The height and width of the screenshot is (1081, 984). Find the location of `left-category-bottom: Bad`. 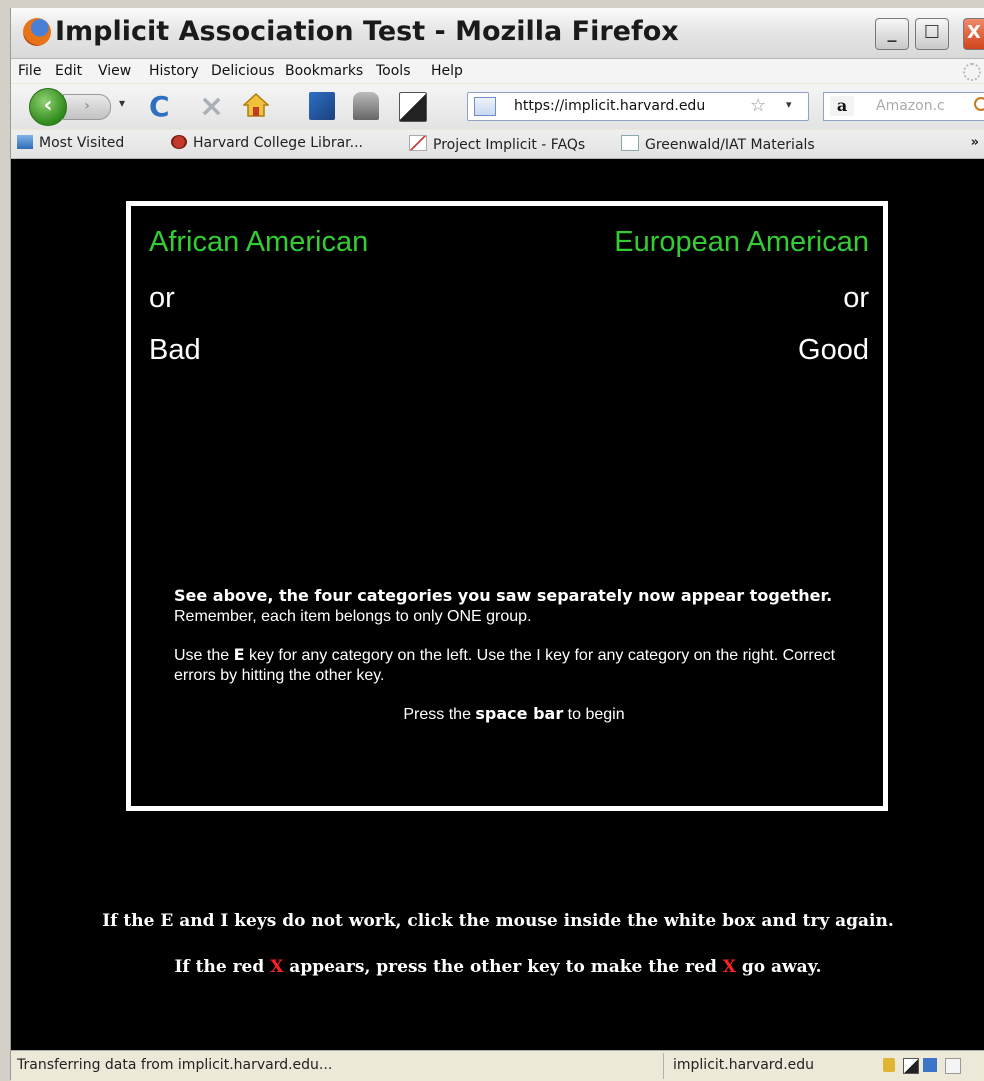

left-category-bottom: Bad is located at coordinates (175, 350).